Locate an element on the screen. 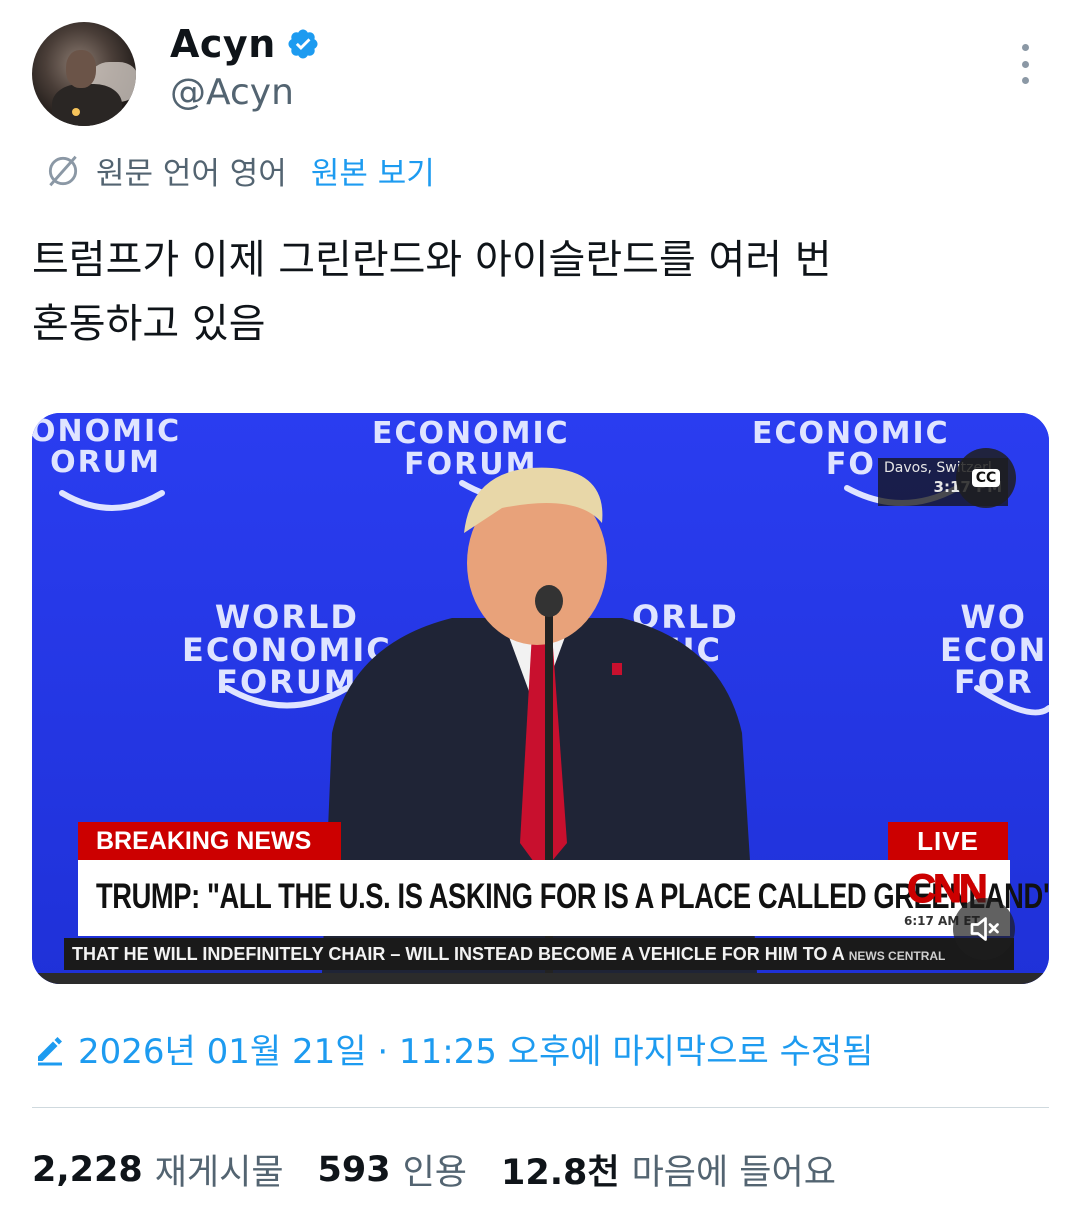 The image size is (1079, 1211). more-options-icon is located at coordinates (1025, 64).